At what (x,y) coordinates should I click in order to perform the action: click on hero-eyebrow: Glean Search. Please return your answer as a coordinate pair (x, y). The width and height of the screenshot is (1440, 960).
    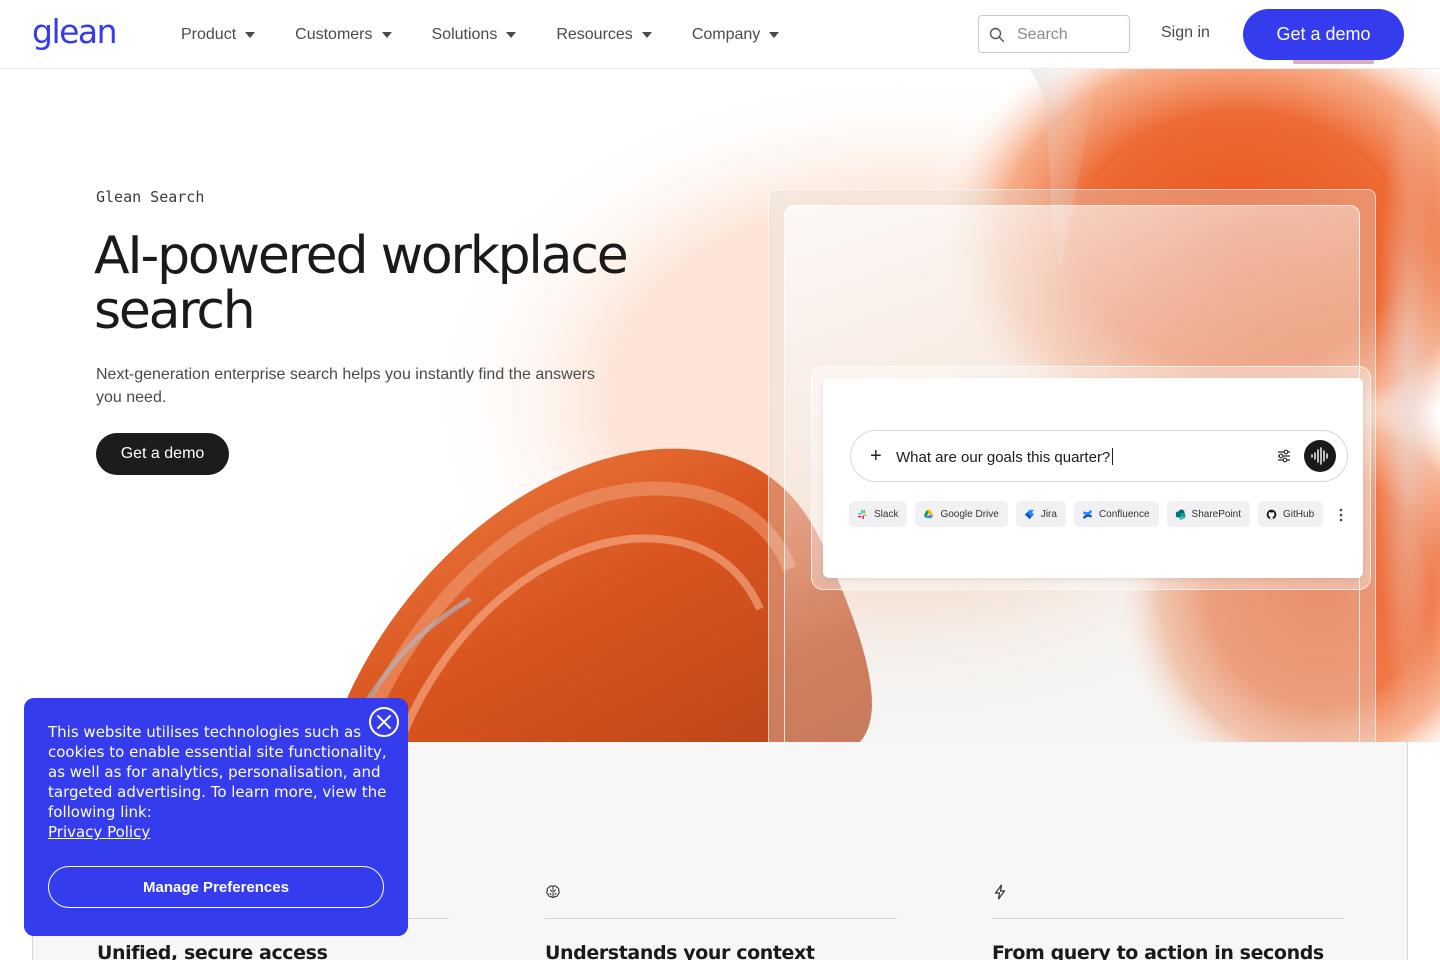
    Looking at the image, I should click on (150, 197).